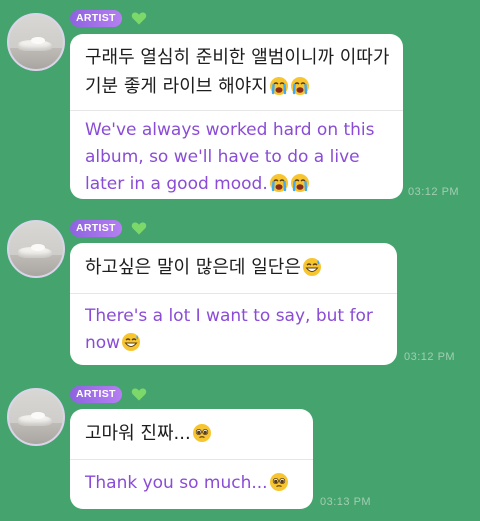 The width and height of the screenshot is (480, 521). I want to click on message-text-korean: 구래두 열심히 준비한 앨범이니까 이따가 기분 좋게 라이브 해야지, so click(237, 72).